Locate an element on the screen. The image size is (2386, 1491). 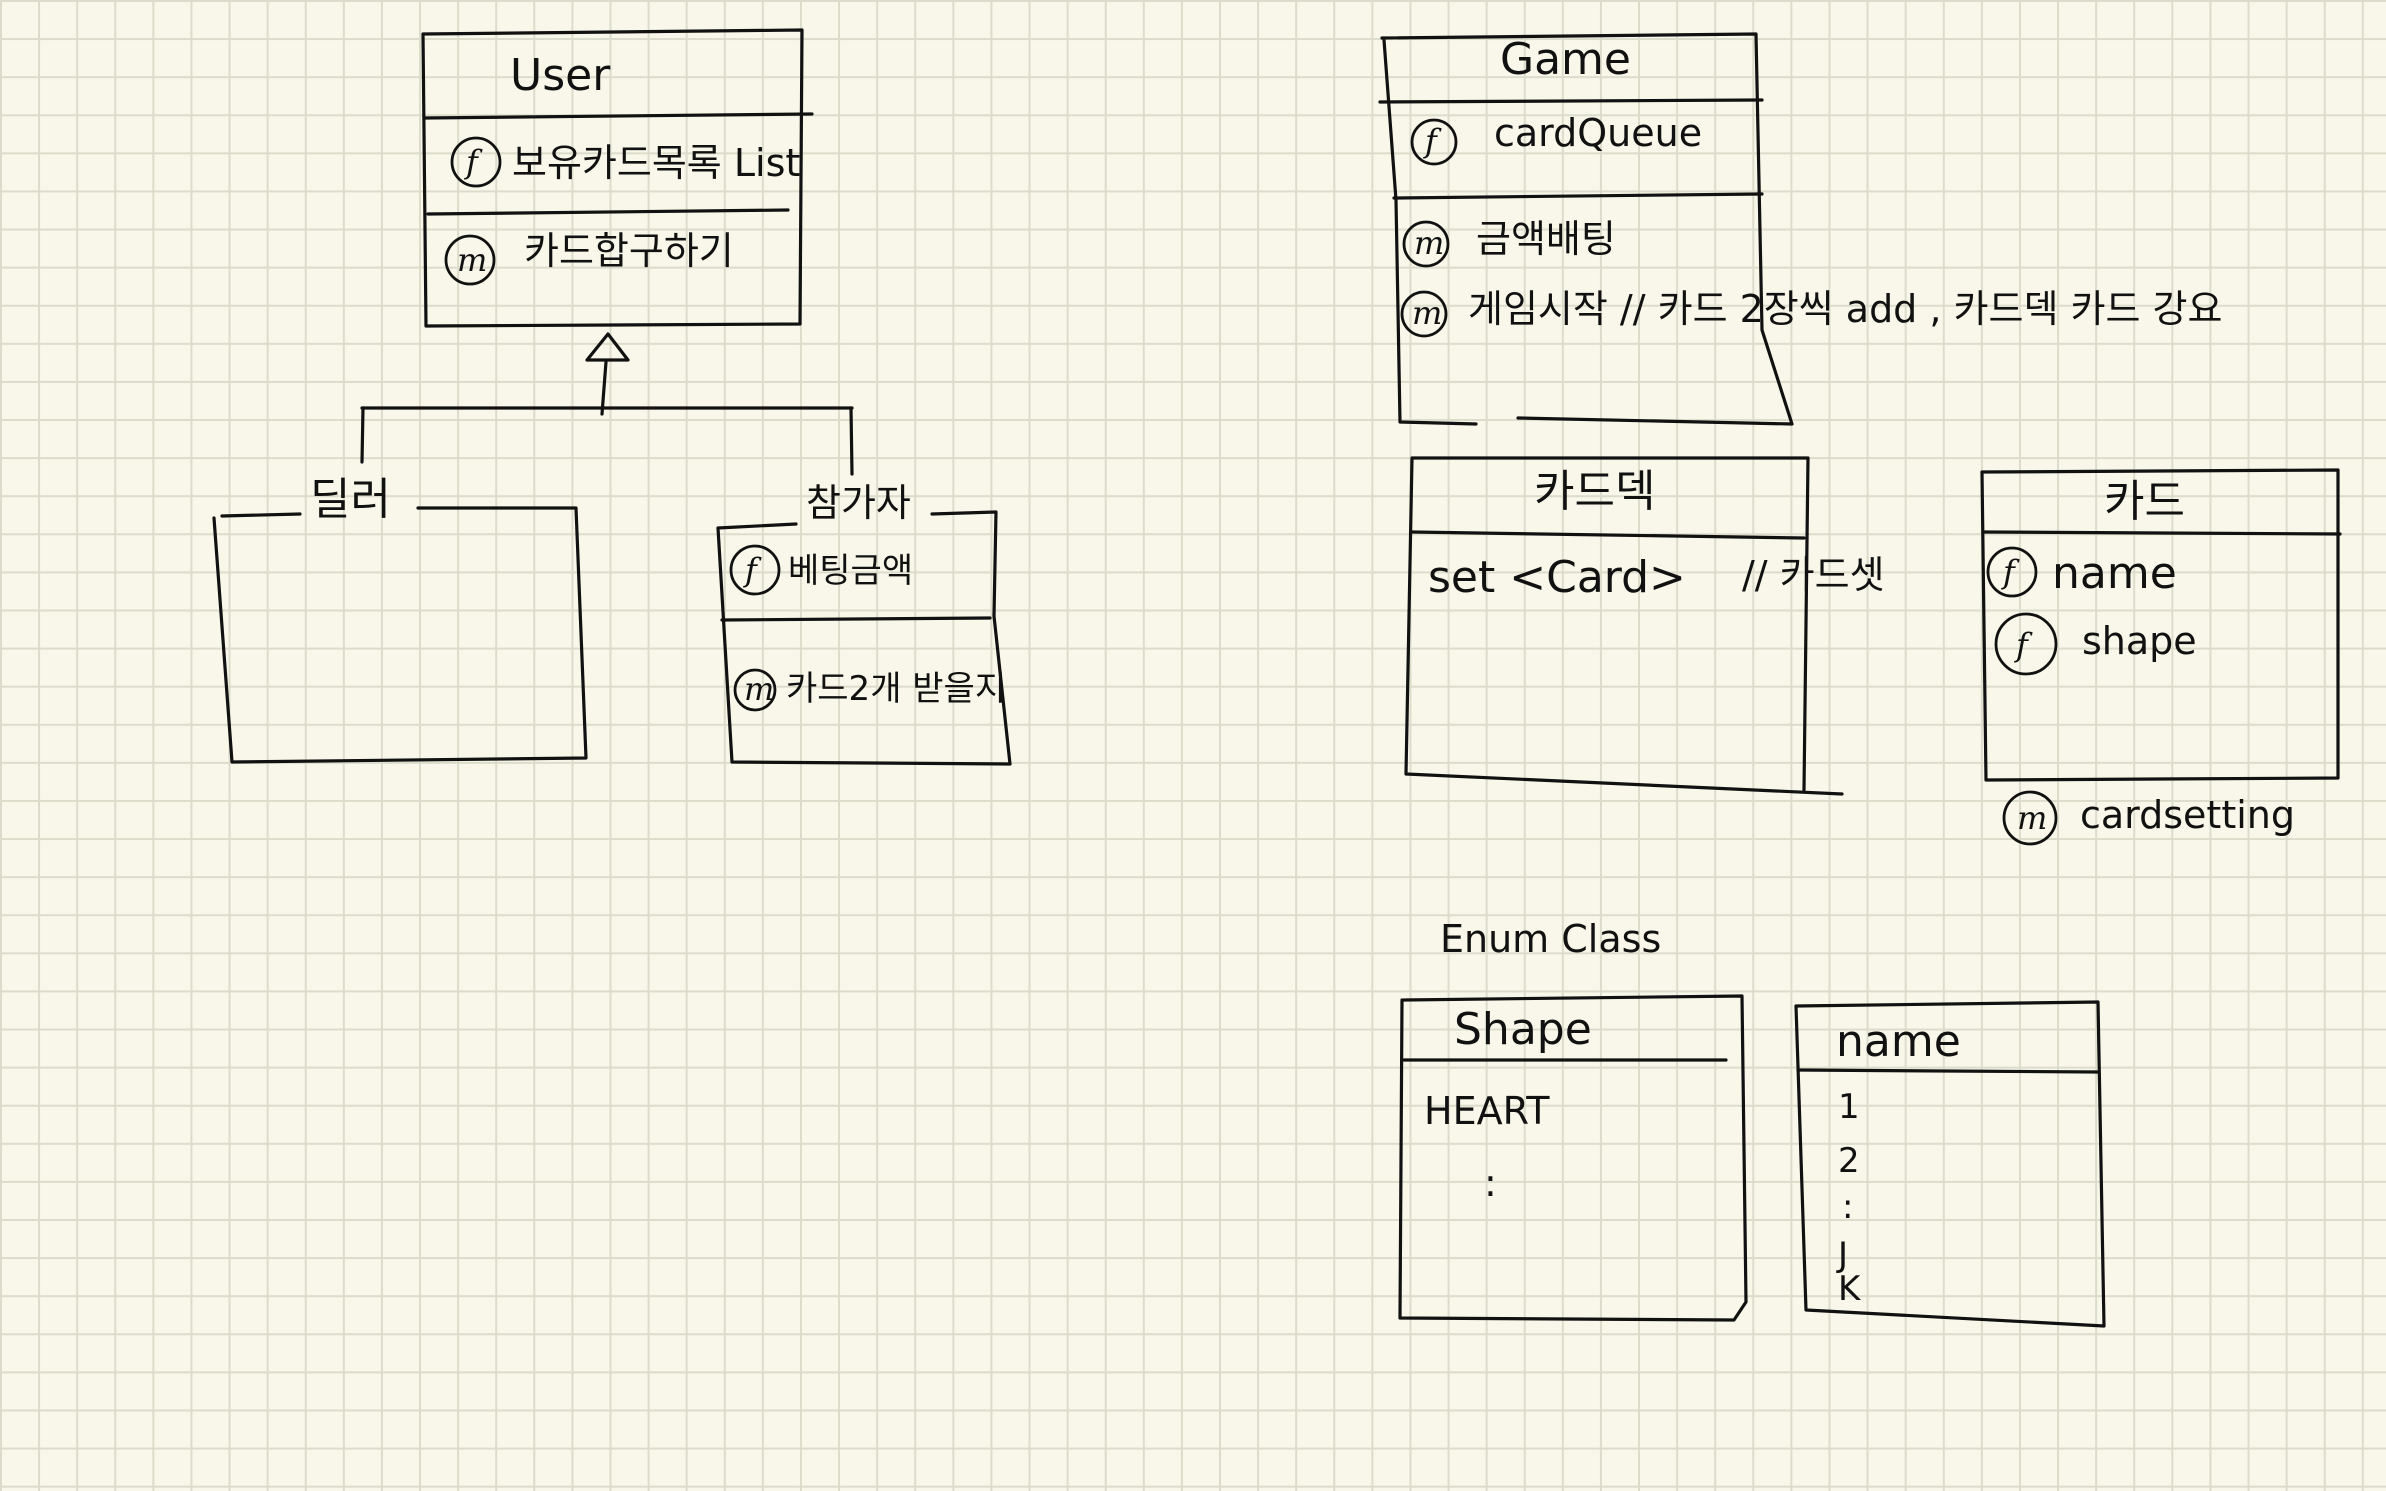
game-method1-badge-icon: m is located at coordinates (1426, 244).